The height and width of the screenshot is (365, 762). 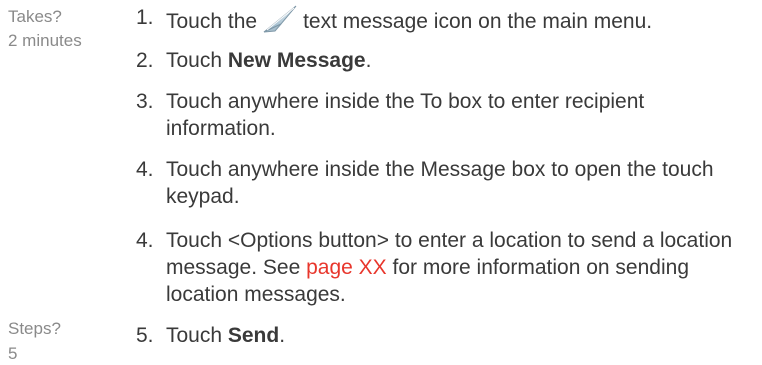 What do you see at coordinates (212, 21) in the screenshot?
I see `step-text-before-icon: Touch the` at bounding box center [212, 21].